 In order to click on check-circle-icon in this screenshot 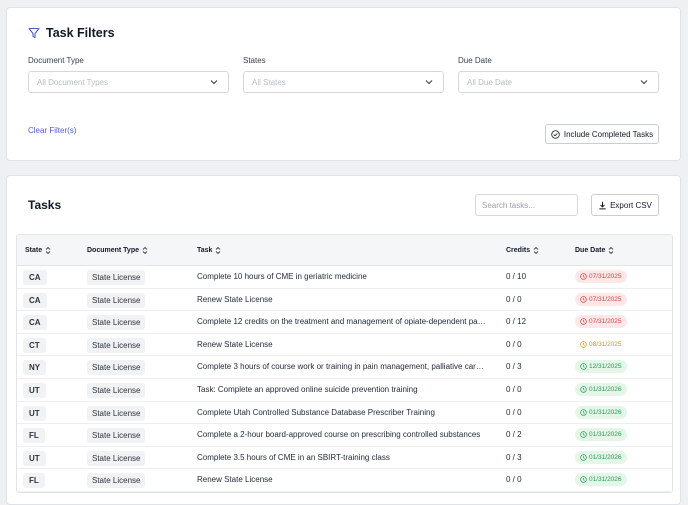, I will do `click(555, 134)`.